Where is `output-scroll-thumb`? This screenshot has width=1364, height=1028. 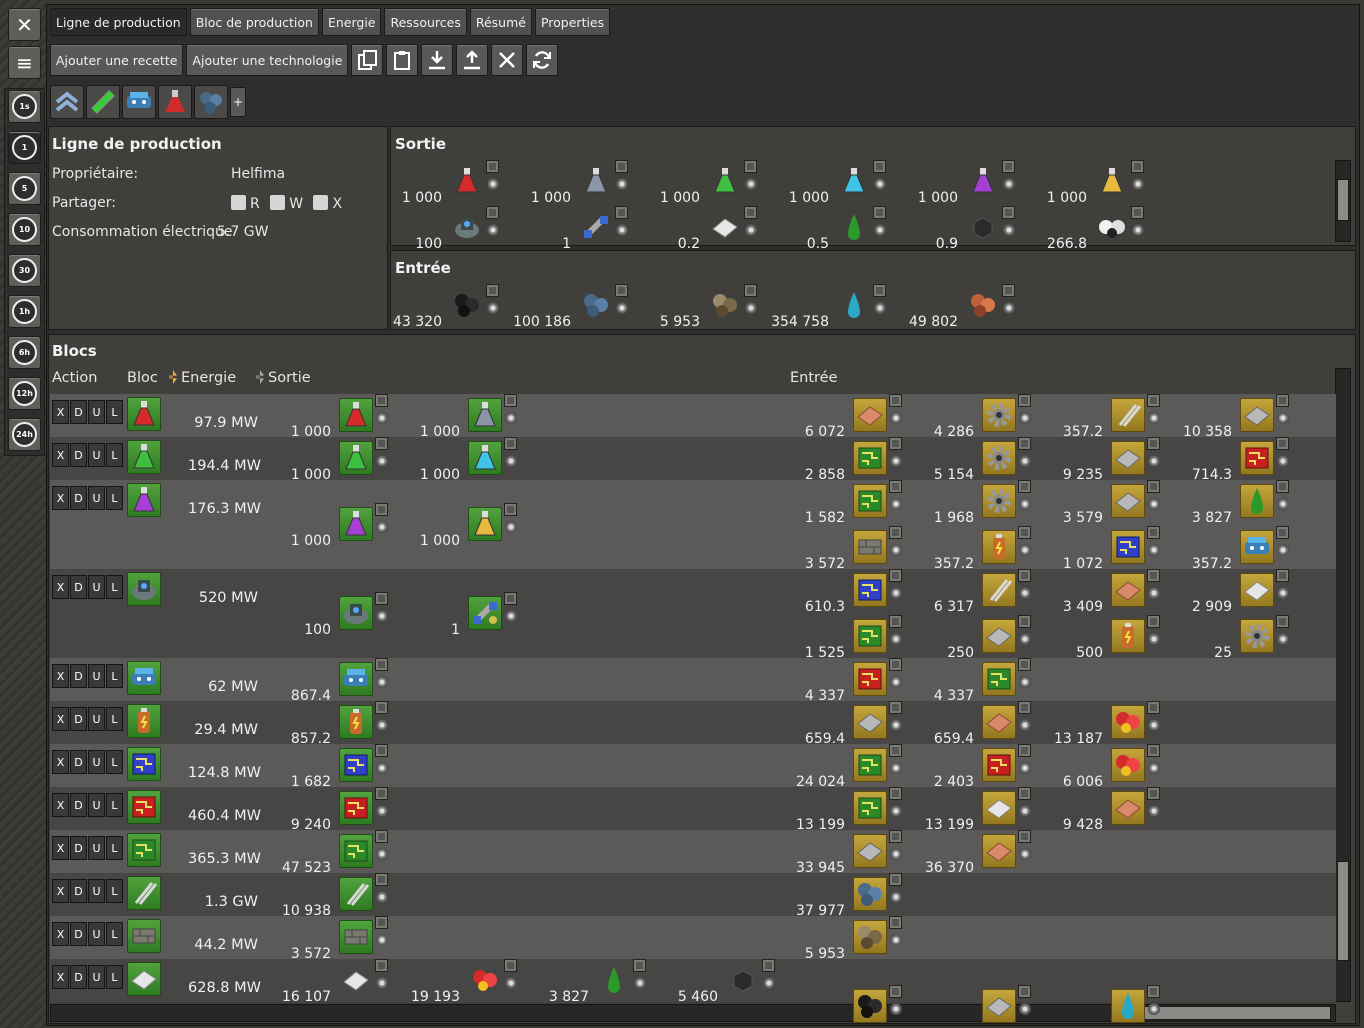
output-scroll-thumb is located at coordinates (1343, 200).